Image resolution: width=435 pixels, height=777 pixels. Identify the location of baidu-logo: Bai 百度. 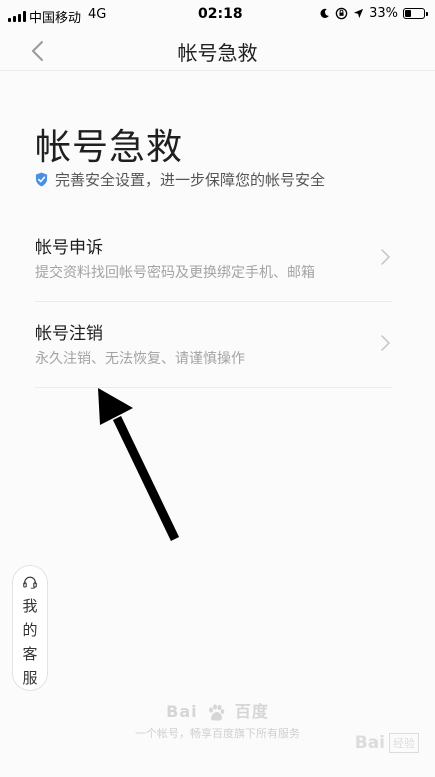
(217, 710).